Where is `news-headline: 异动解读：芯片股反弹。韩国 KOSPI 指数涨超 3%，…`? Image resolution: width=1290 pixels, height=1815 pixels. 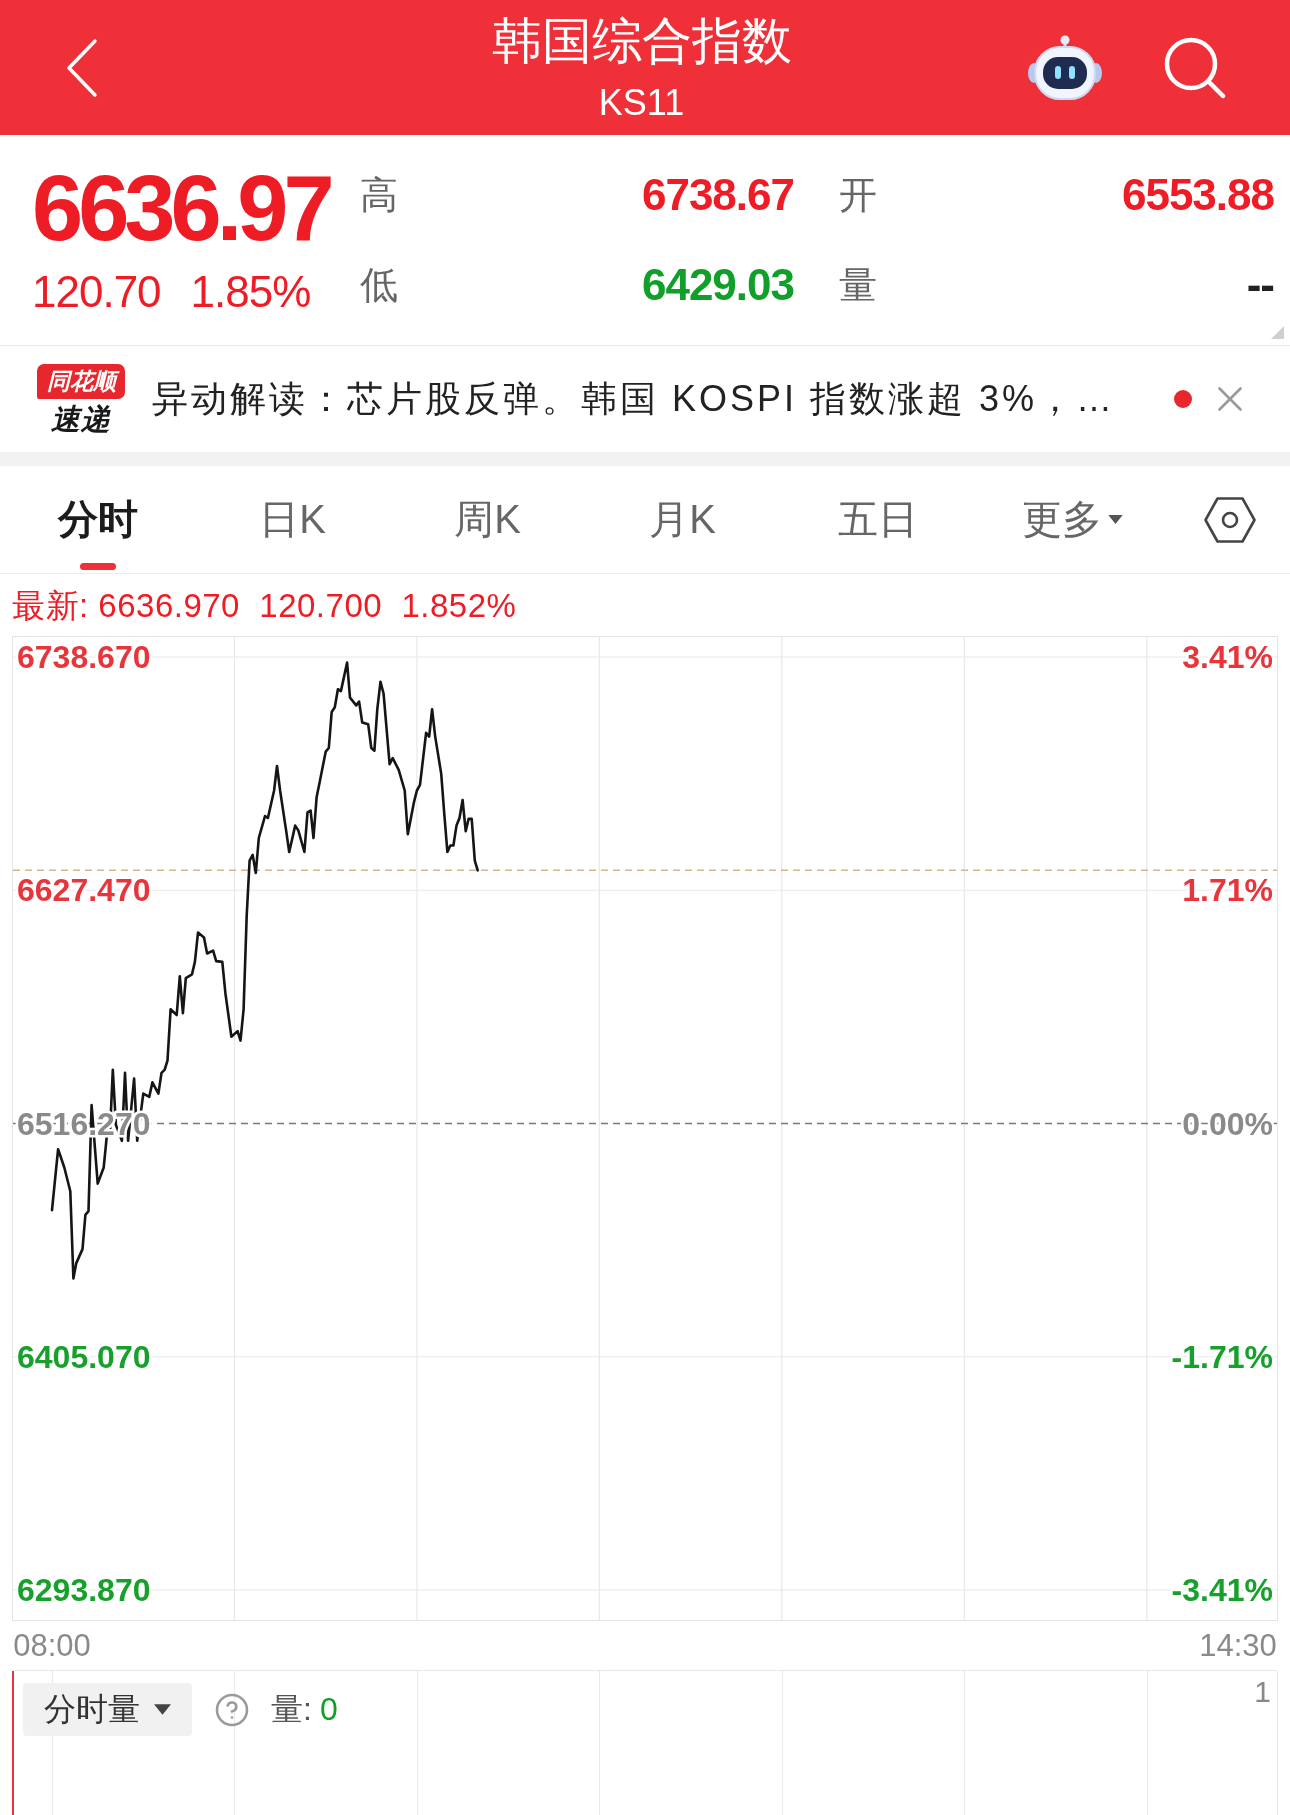
news-headline: 异动解读：芯片股反弹。韩国 KOSPI 指数涨超 3%，… is located at coordinates (634, 399).